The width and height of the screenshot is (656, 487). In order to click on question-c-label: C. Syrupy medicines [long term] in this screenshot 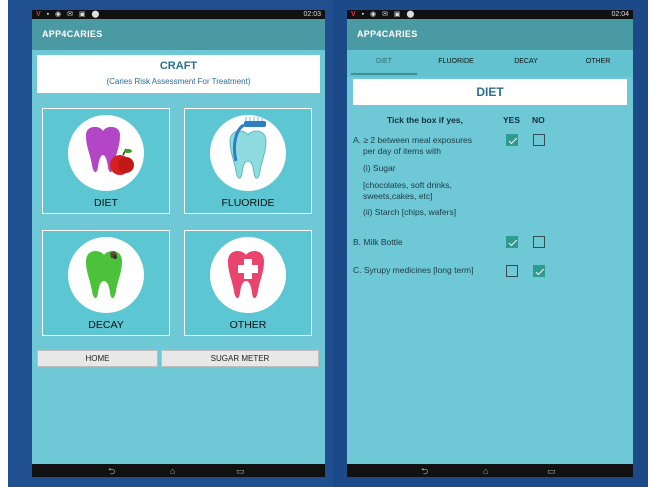, I will do `click(413, 270)`.